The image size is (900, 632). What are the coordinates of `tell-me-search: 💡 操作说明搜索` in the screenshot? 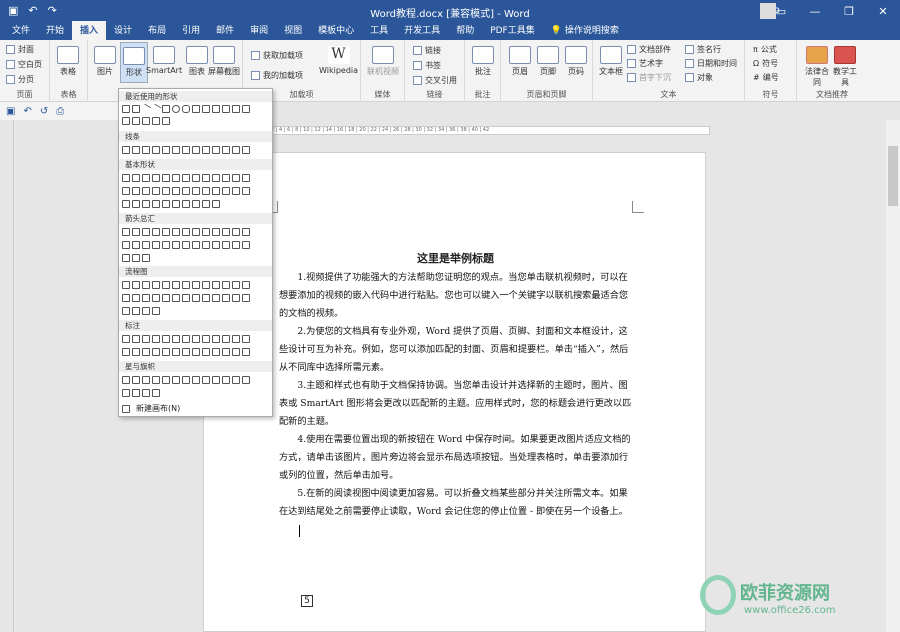 It's located at (585, 30).